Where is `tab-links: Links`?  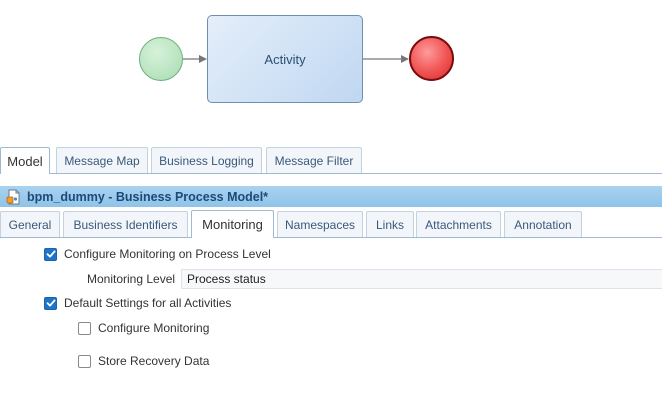
tab-links: Links is located at coordinates (390, 224).